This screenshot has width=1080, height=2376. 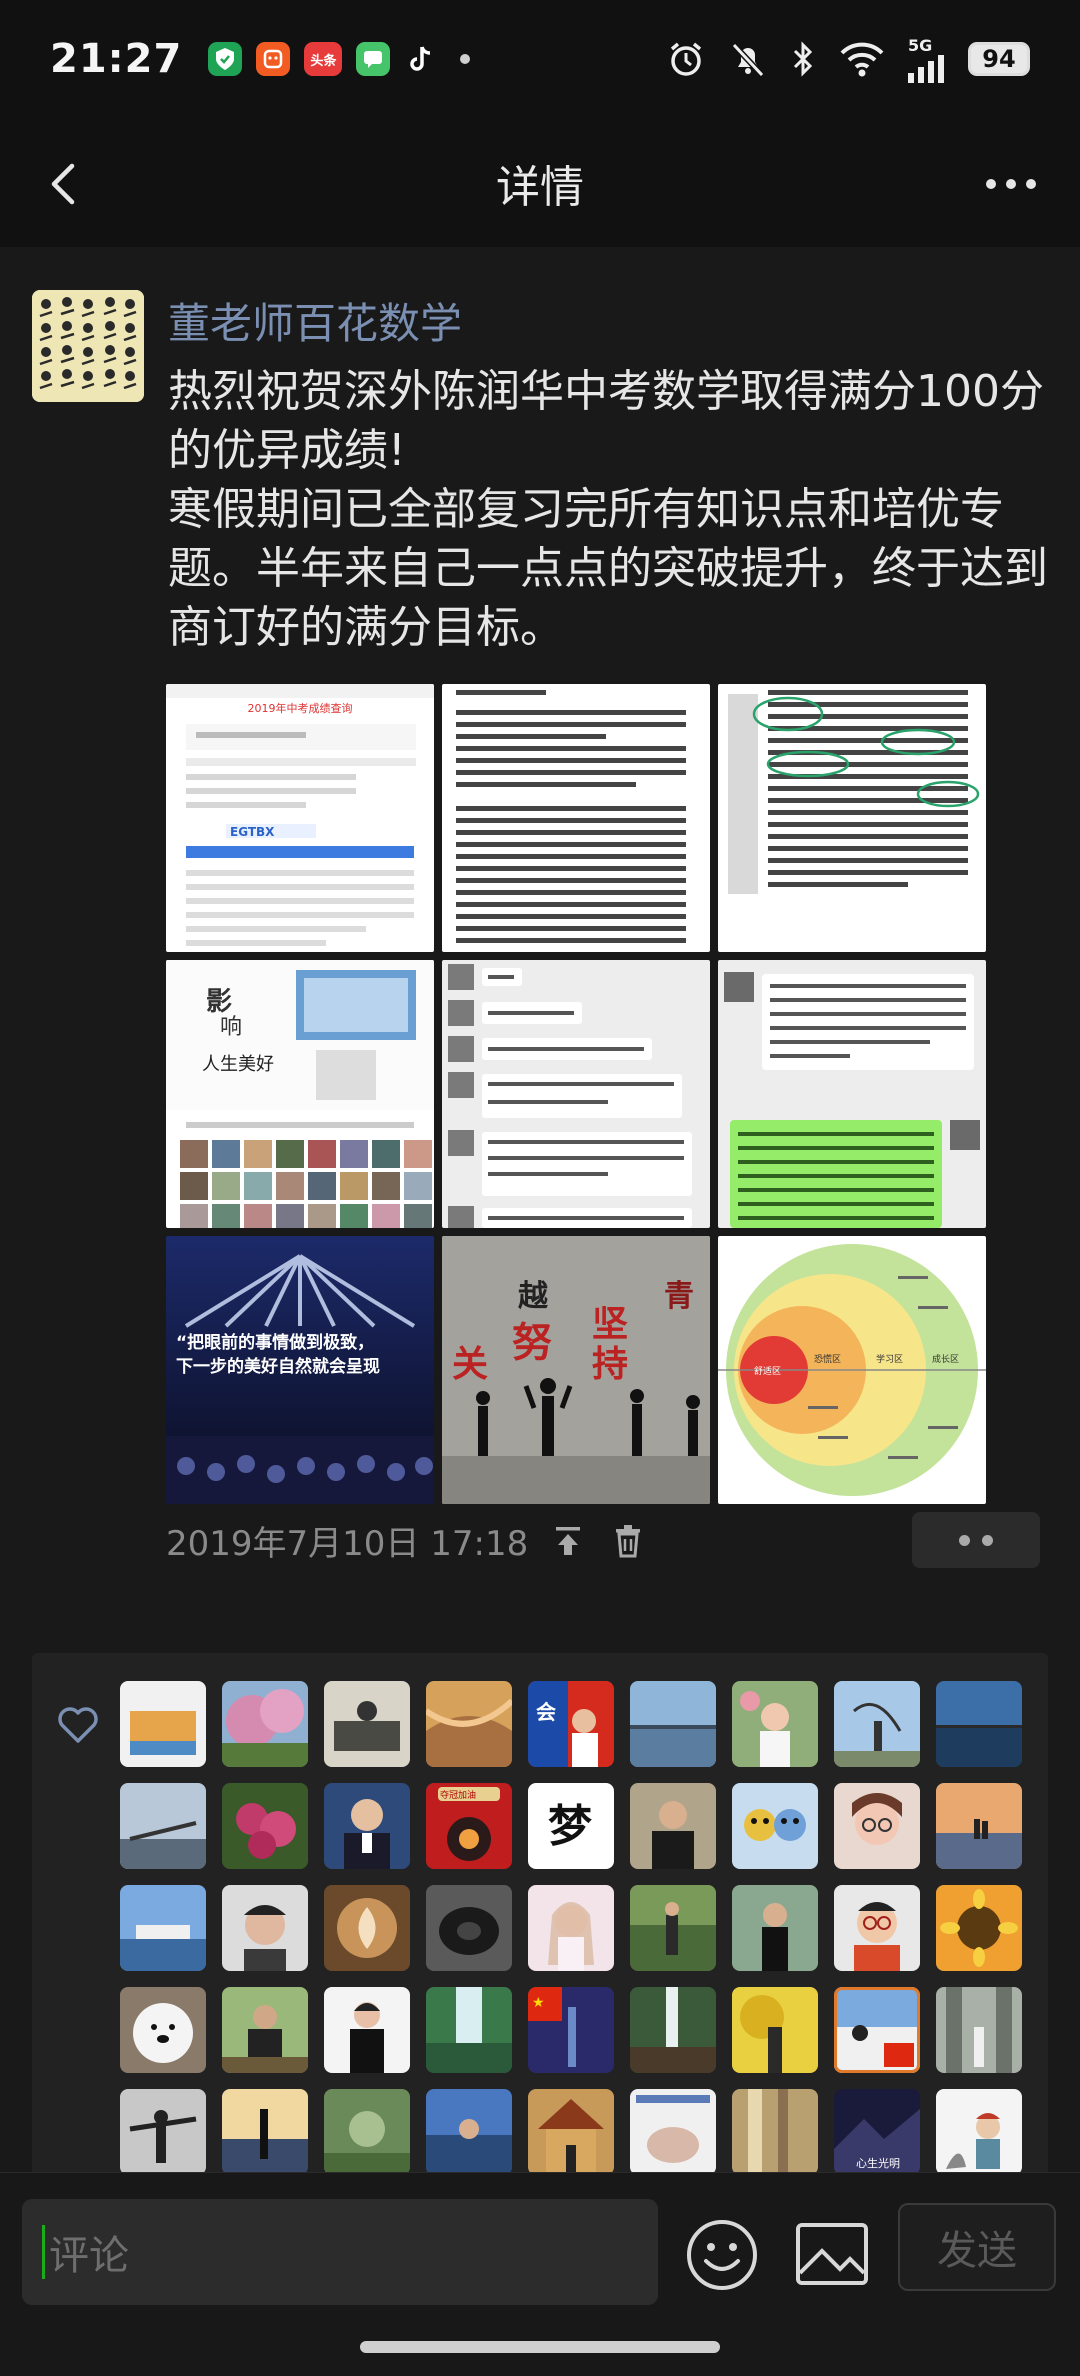 What do you see at coordinates (852, 1370) in the screenshot?
I see `photo-comfort-zone-diagram: 舒适区 恐慌区 学习区 成长区` at bounding box center [852, 1370].